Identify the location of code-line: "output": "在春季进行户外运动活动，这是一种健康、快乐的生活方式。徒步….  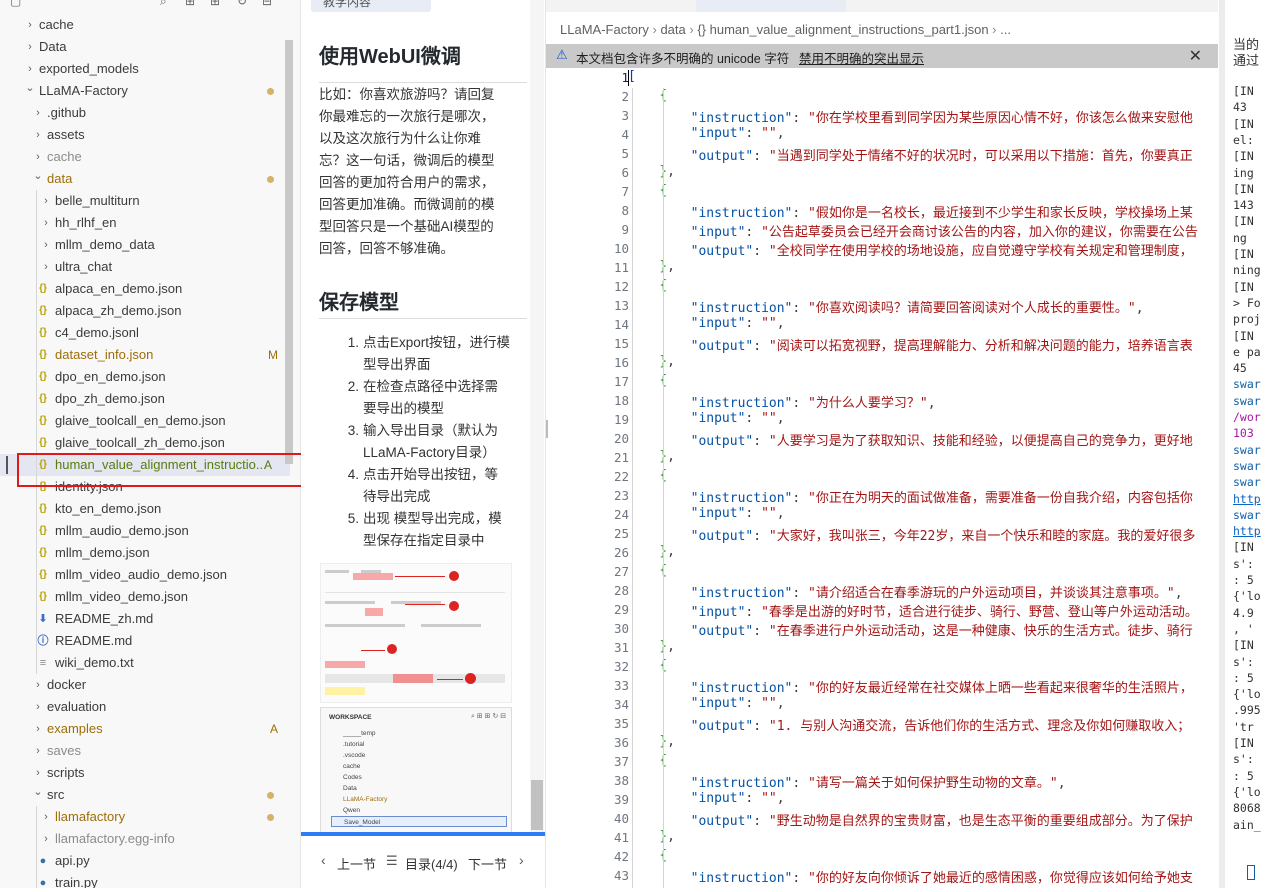
(910, 629).